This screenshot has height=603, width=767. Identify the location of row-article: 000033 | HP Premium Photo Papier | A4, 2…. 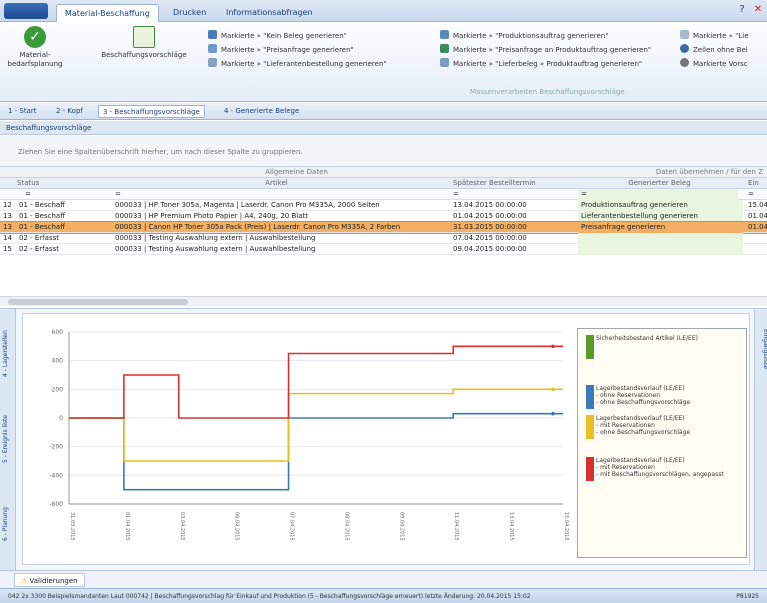
(211, 216).